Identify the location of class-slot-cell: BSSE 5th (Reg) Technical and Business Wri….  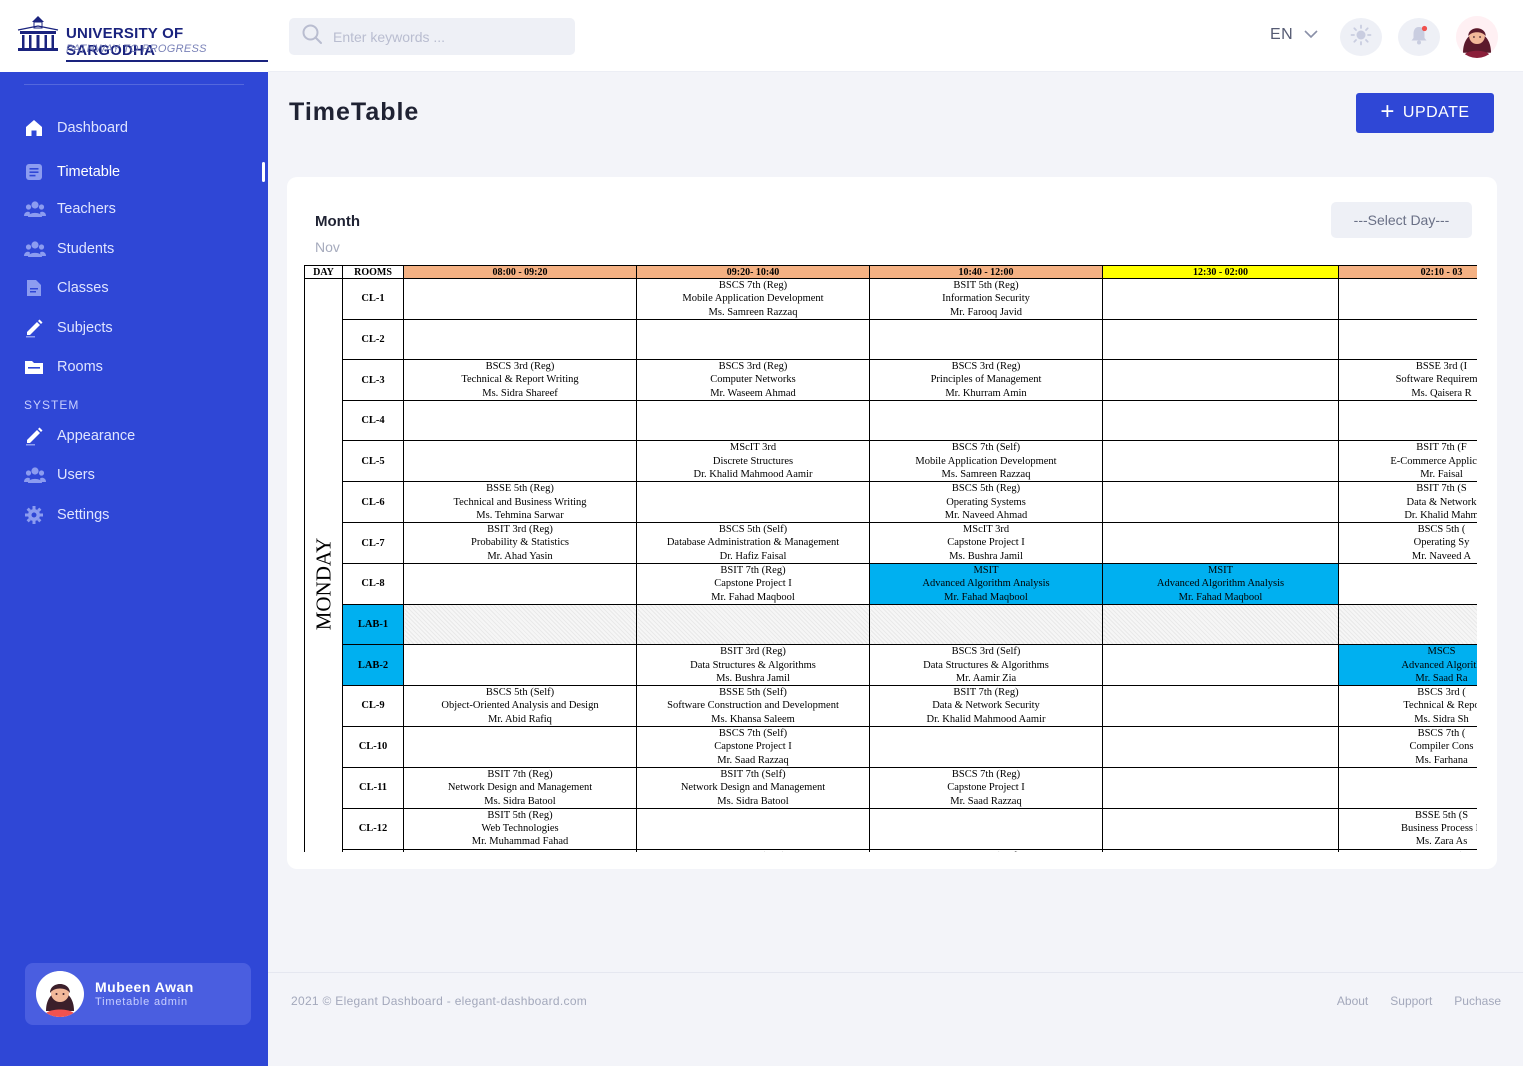
(520, 502).